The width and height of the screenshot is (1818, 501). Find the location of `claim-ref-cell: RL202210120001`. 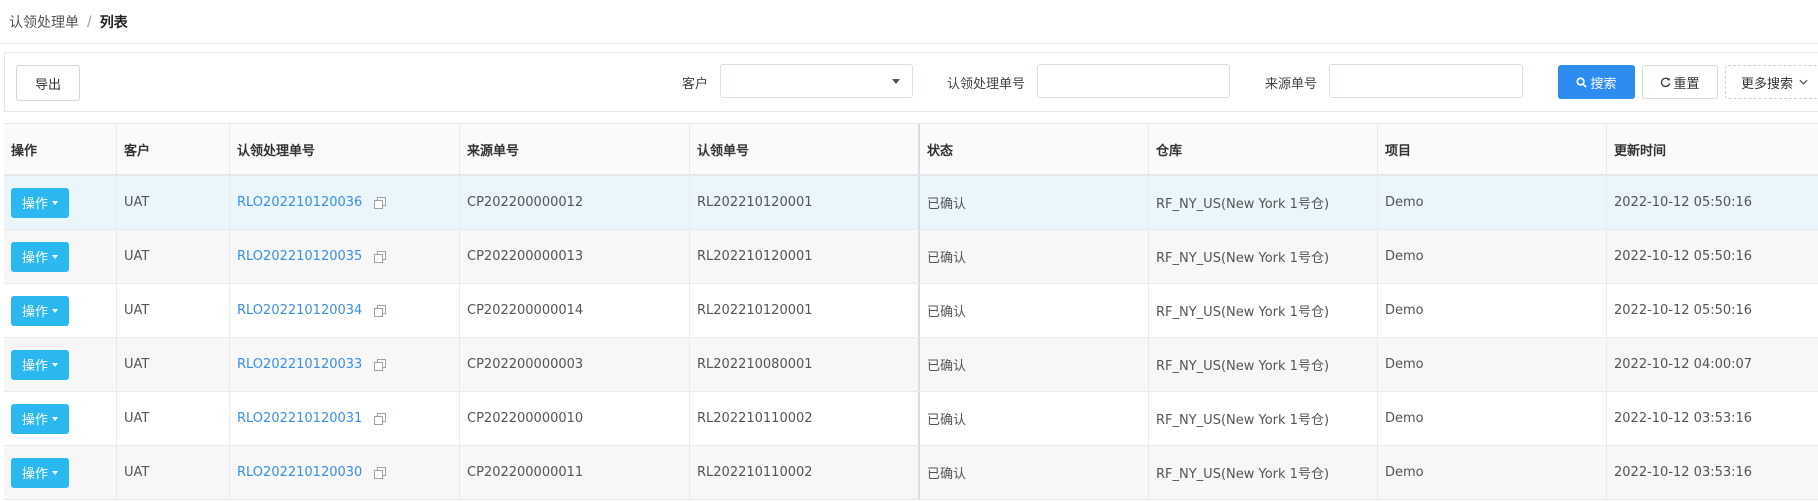

claim-ref-cell: RL202210120001 is located at coordinates (805, 256).